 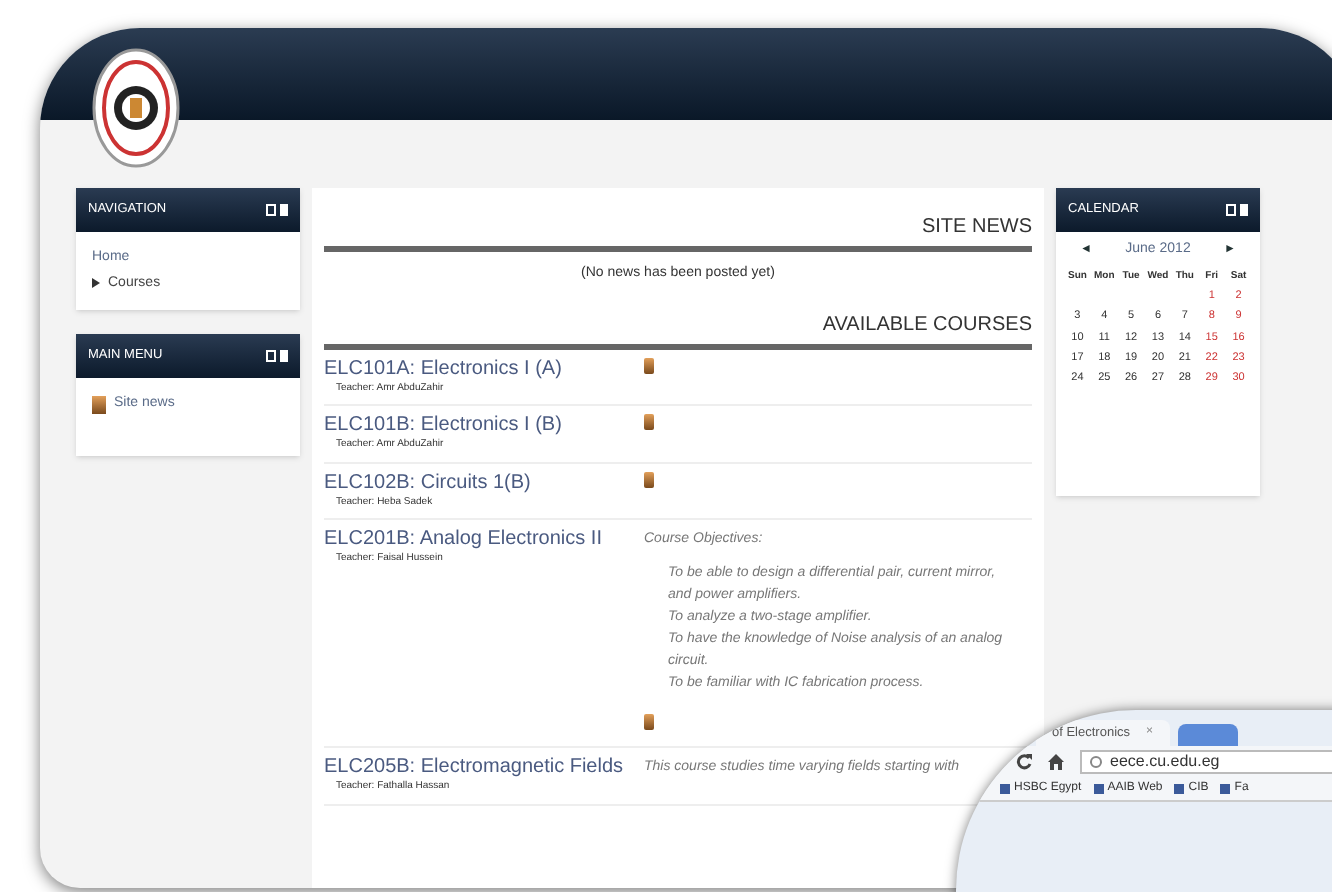 What do you see at coordinates (1024, 762) in the screenshot?
I see `reload-icon` at bounding box center [1024, 762].